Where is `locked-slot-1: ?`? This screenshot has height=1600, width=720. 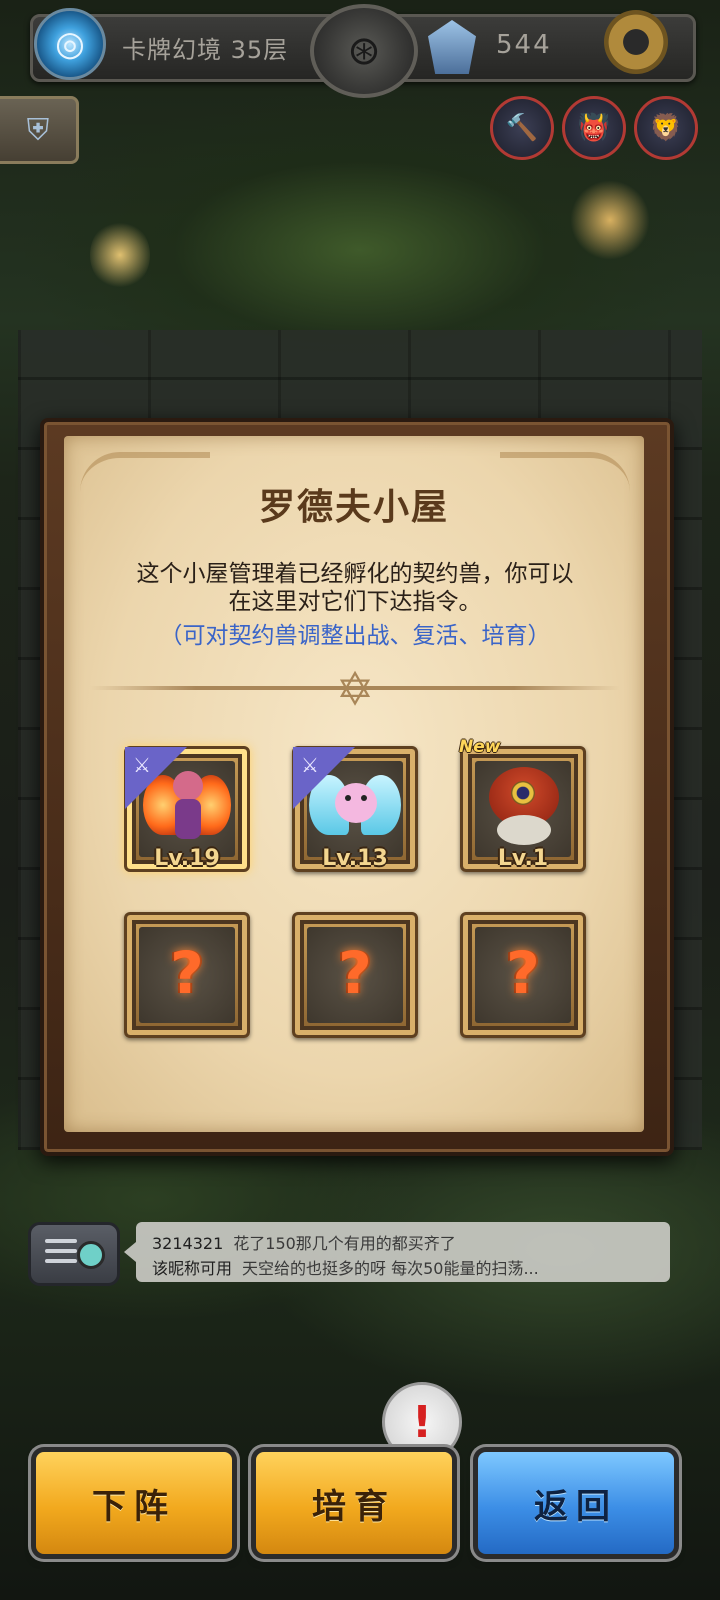
locked-slot-1: ? is located at coordinates (187, 975).